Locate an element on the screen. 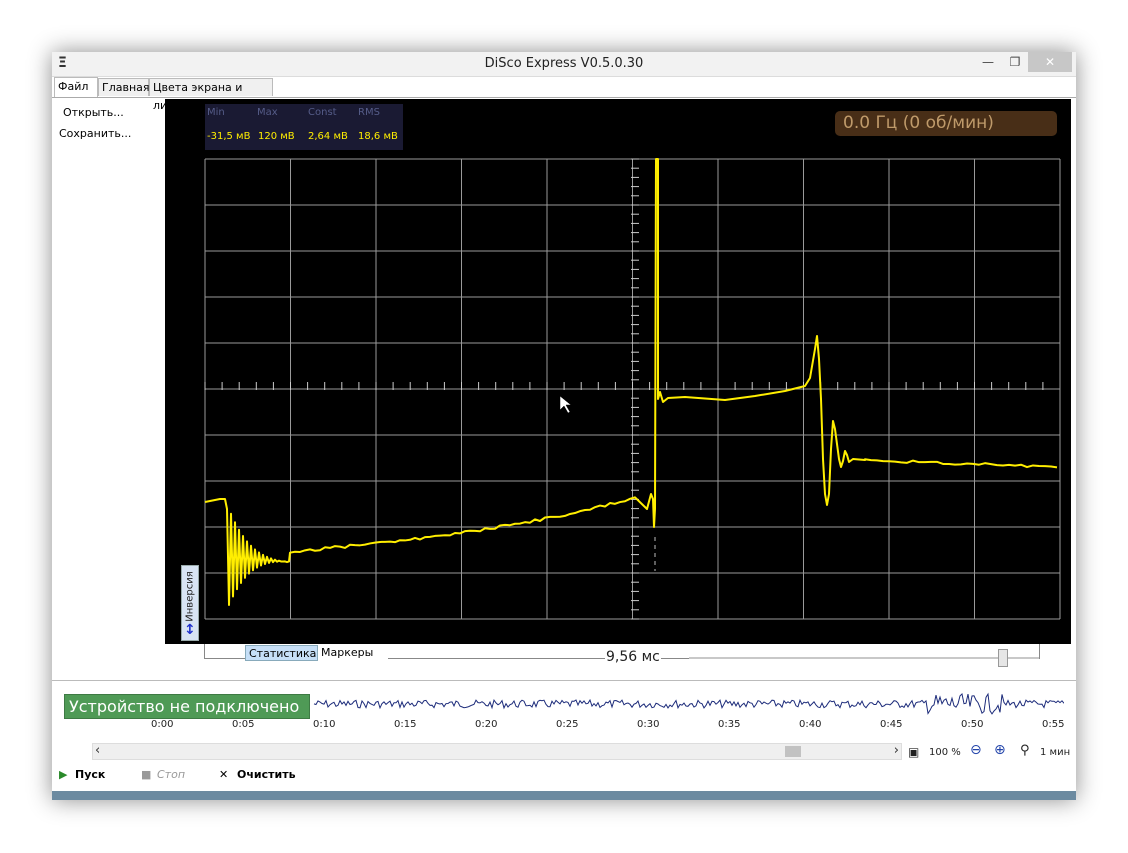  stop-icon: ■ is located at coordinates (146, 774).